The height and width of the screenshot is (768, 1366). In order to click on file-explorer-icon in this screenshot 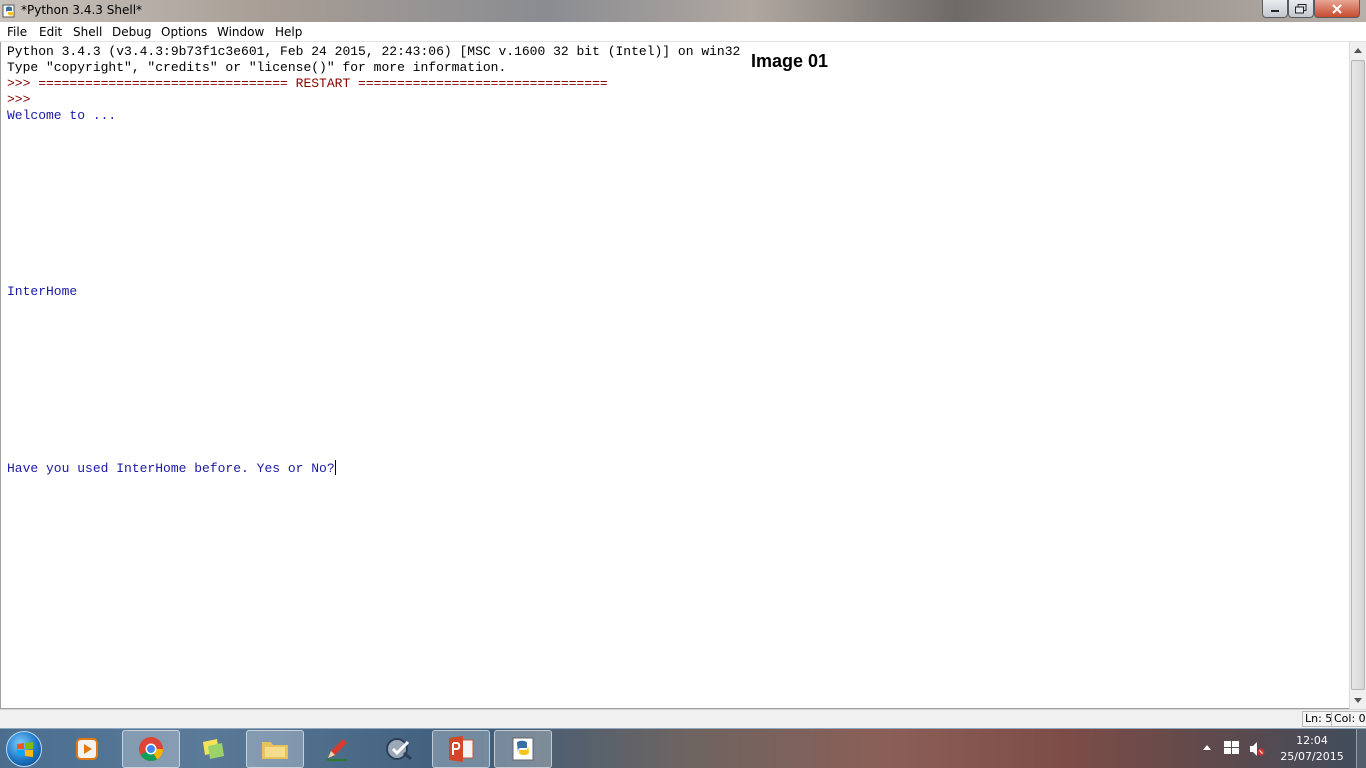, I will do `click(275, 749)`.